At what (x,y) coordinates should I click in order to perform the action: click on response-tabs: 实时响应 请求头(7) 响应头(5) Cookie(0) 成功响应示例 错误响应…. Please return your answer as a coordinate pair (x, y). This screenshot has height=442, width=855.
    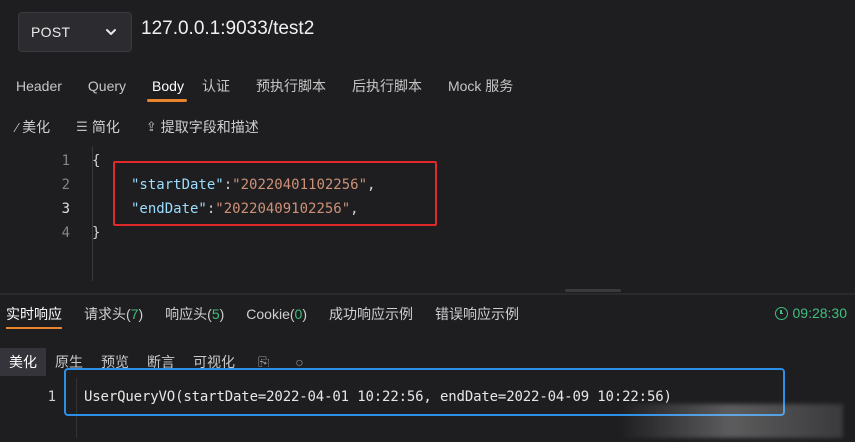
    Looking at the image, I should click on (427, 314).